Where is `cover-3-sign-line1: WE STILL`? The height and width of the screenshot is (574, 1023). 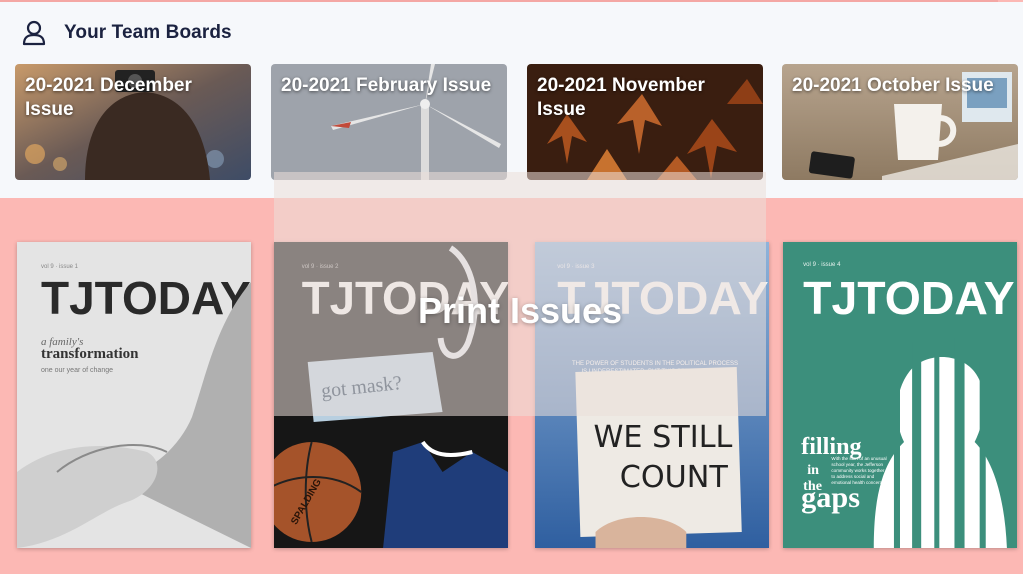
cover-3-sign-line1: WE STILL is located at coordinates (663, 437).